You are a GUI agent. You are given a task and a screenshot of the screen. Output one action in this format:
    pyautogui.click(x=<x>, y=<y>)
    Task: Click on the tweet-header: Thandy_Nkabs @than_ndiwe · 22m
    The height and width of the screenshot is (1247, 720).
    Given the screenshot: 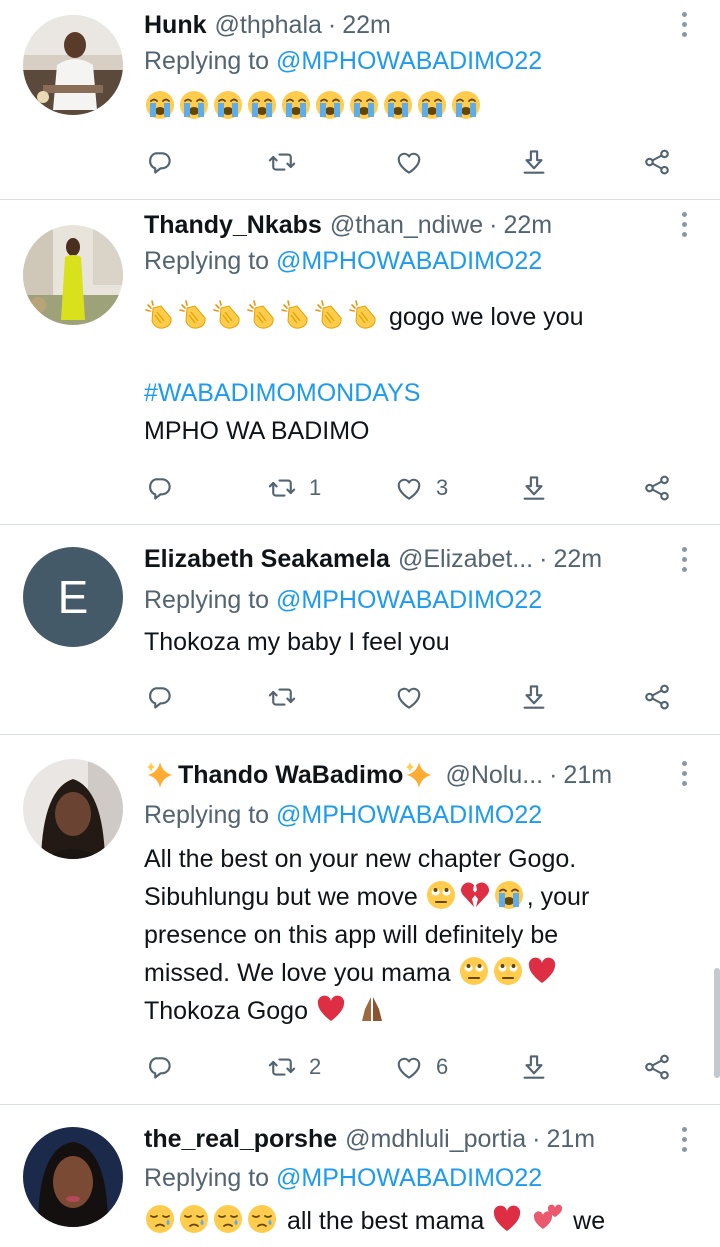 What is the action you would take?
    pyautogui.click(x=404, y=225)
    